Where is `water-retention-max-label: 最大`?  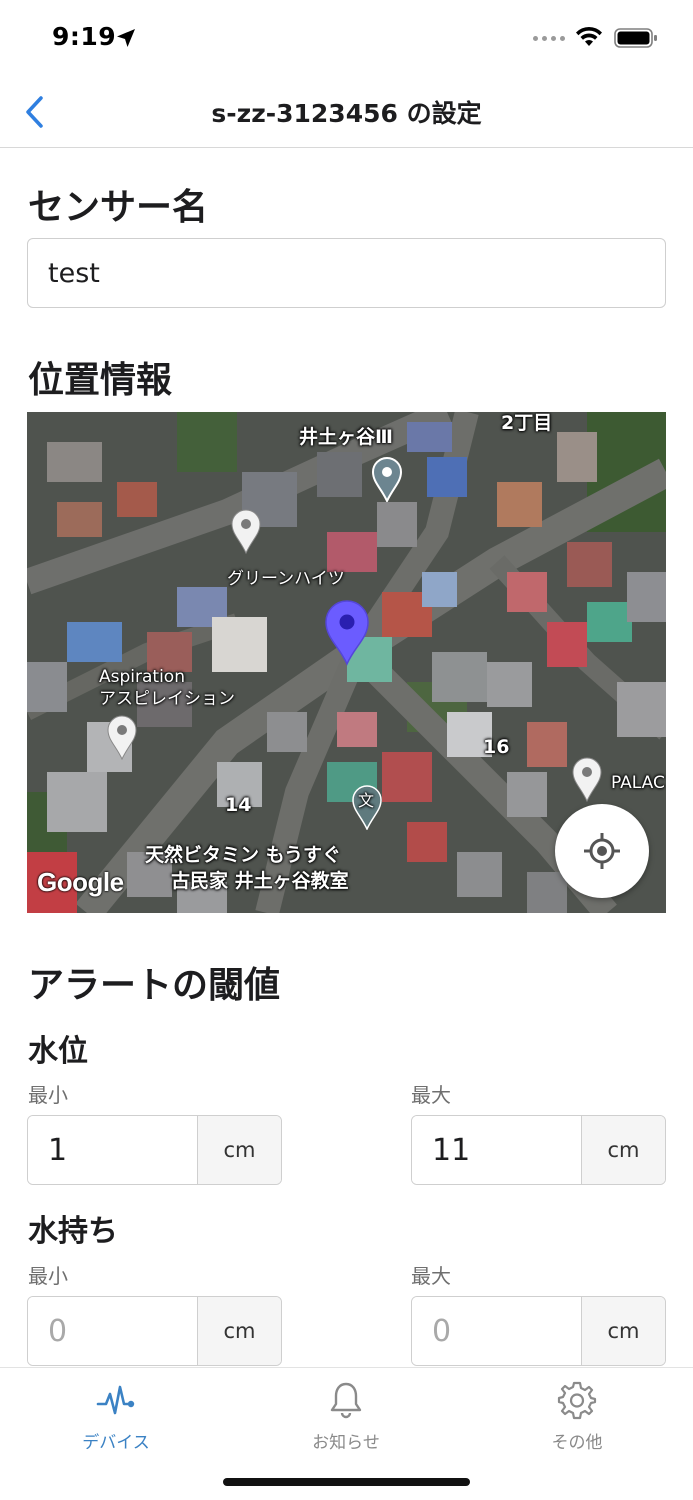
water-retention-max-label: 最大 is located at coordinates (431, 1276).